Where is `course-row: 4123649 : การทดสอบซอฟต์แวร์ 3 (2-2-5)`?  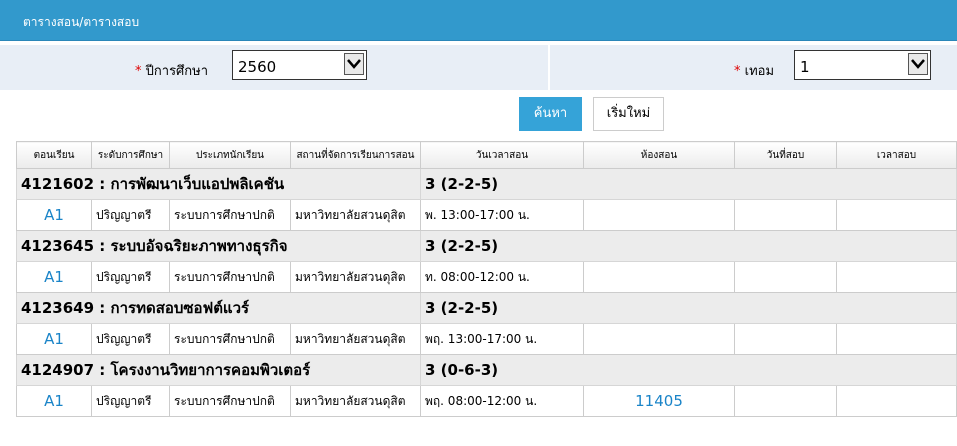
course-row: 4123649 : การทดสอบซอฟต์แวร์ 3 (2-2-5) is located at coordinates (486, 308).